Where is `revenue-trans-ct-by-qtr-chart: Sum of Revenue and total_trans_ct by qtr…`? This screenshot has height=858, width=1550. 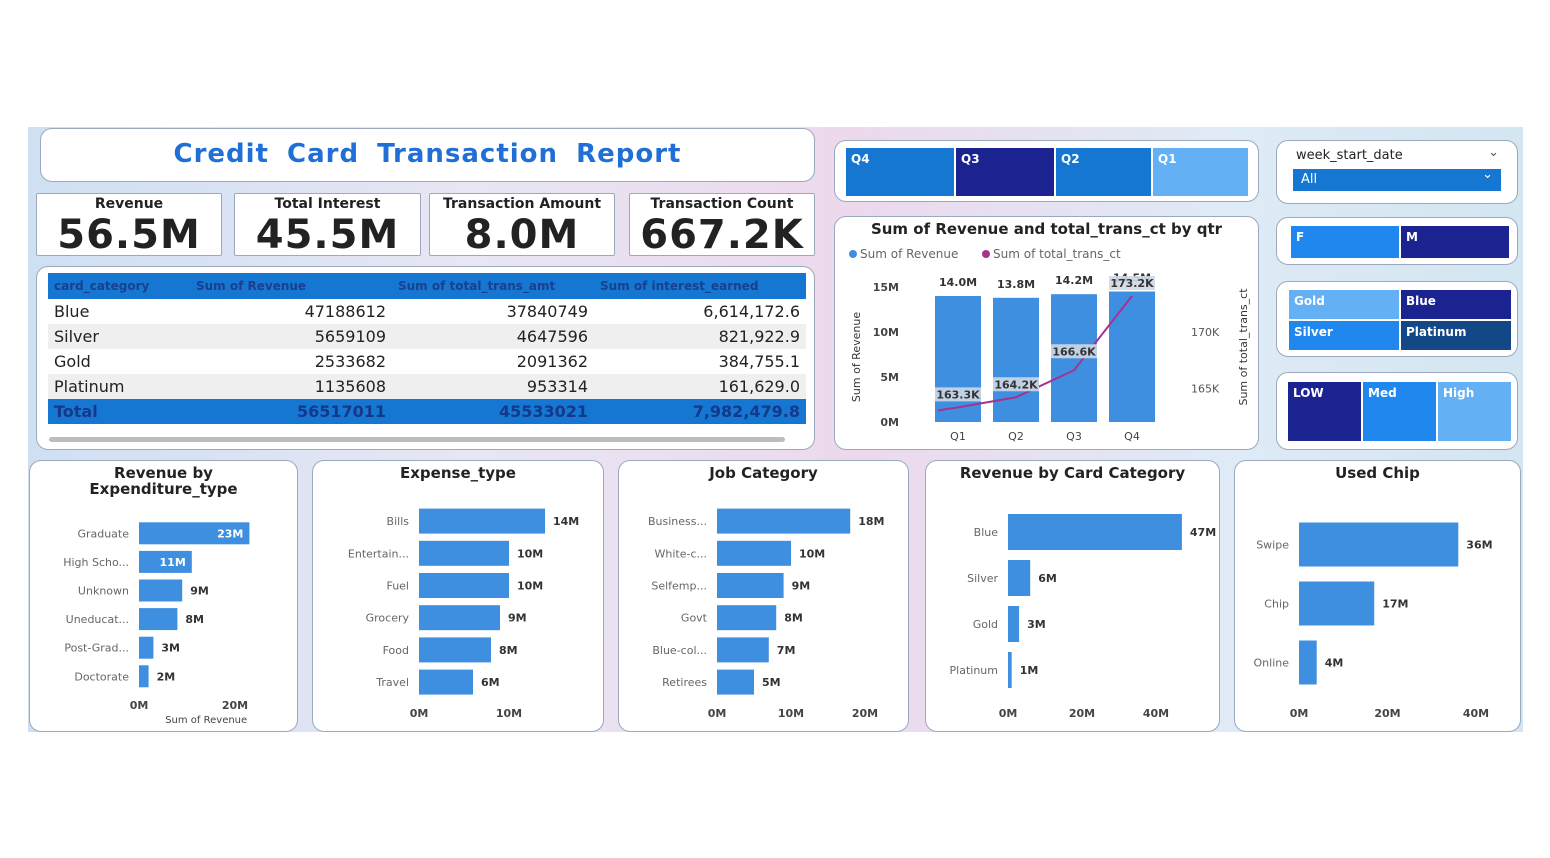 revenue-trans-ct-by-qtr-chart: Sum of Revenue and total_trans_ct by qtr… is located at coordinates (1046, 333).